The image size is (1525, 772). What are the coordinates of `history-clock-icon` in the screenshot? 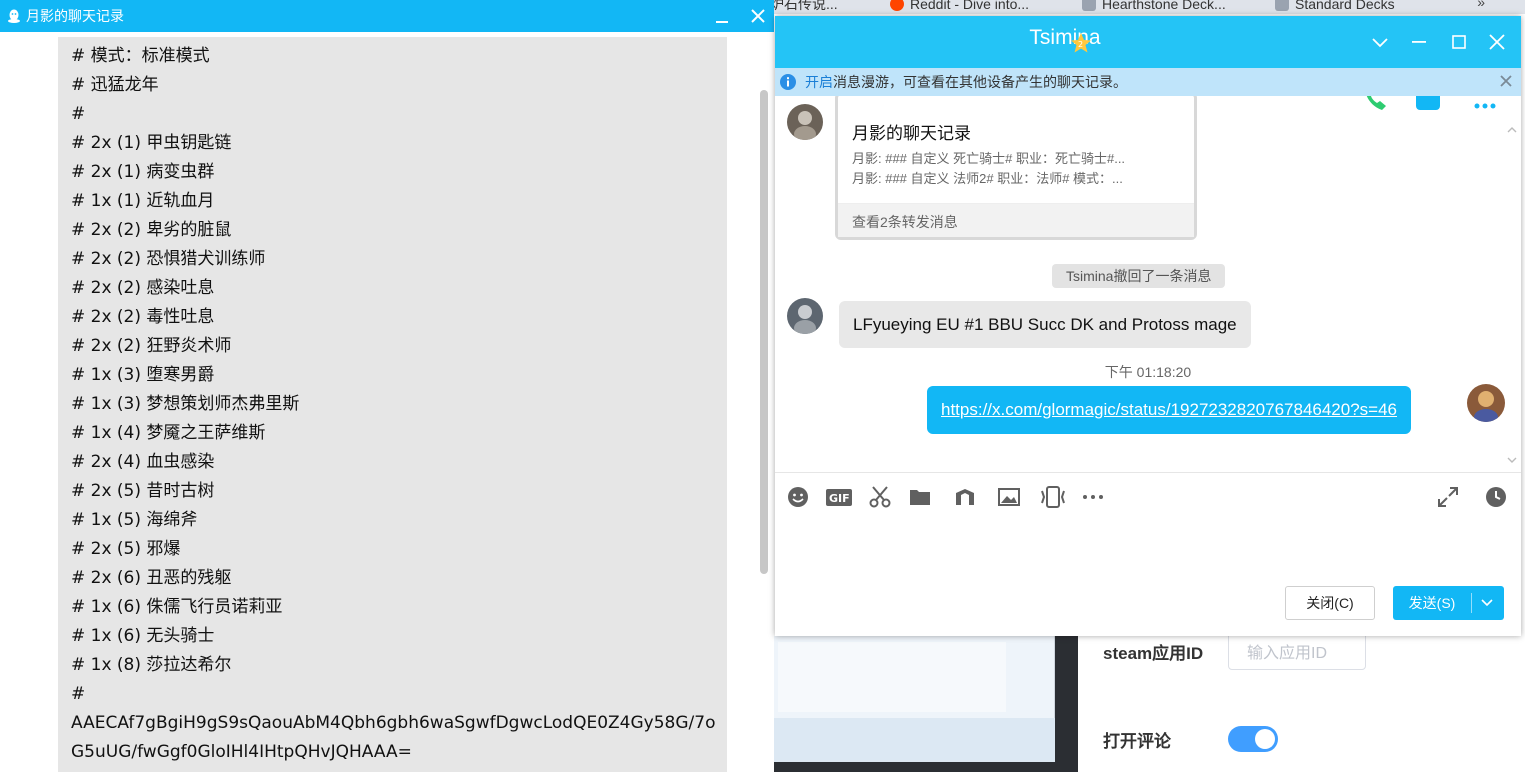 It's located at (1496, 497).